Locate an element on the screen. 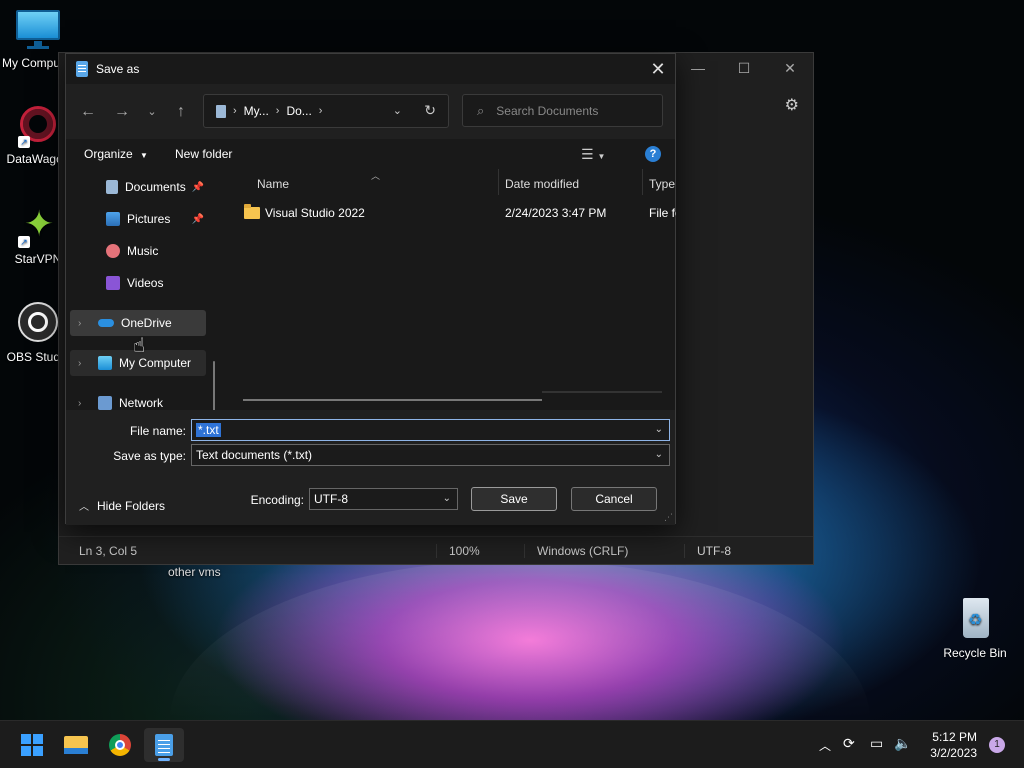  dialog-title-bar: Save as is located at coordinates (370, 69).